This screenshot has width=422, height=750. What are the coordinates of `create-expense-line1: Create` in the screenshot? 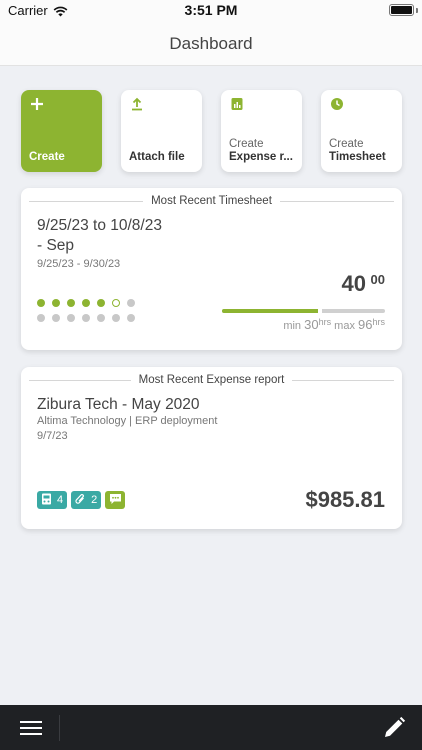 It's located at (246, 144).